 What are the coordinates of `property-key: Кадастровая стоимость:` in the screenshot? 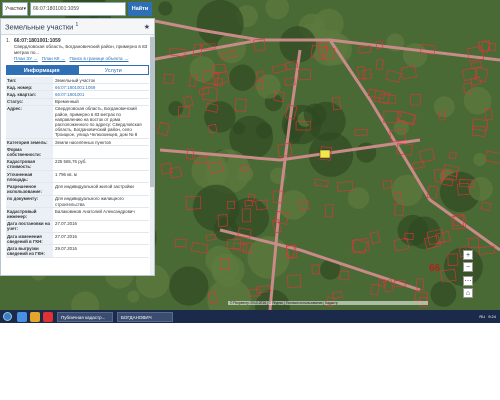 It's located at (29, 164).